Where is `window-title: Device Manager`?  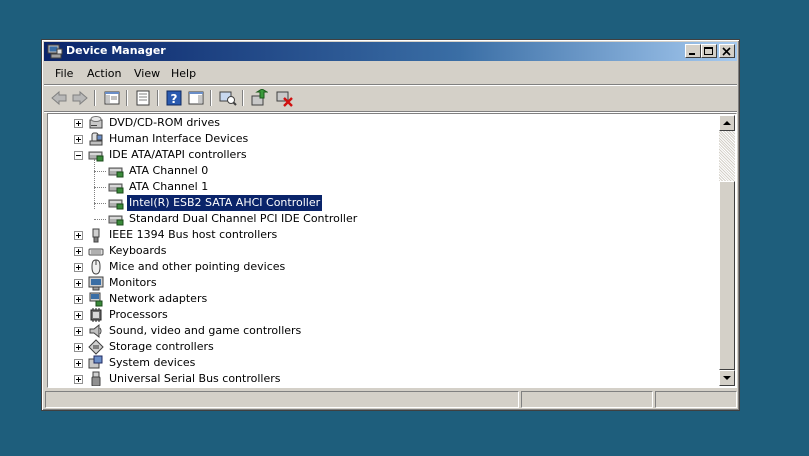 window-title: Device Manager is located at coordinates (116, 50).